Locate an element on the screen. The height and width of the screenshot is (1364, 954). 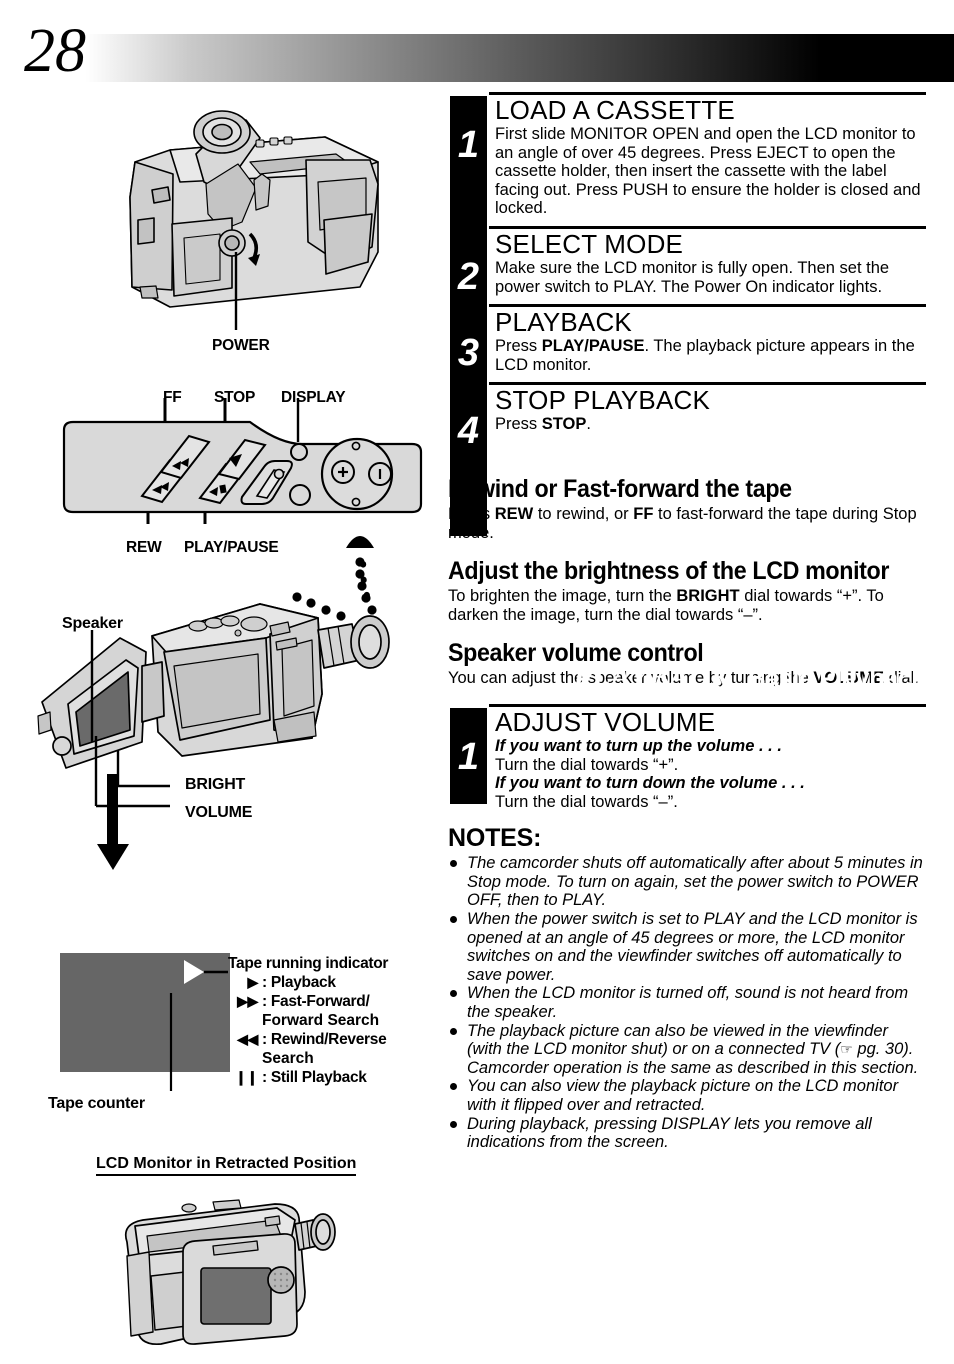
legend-row: ▶ : Playback is located at coordinates (335, 982).